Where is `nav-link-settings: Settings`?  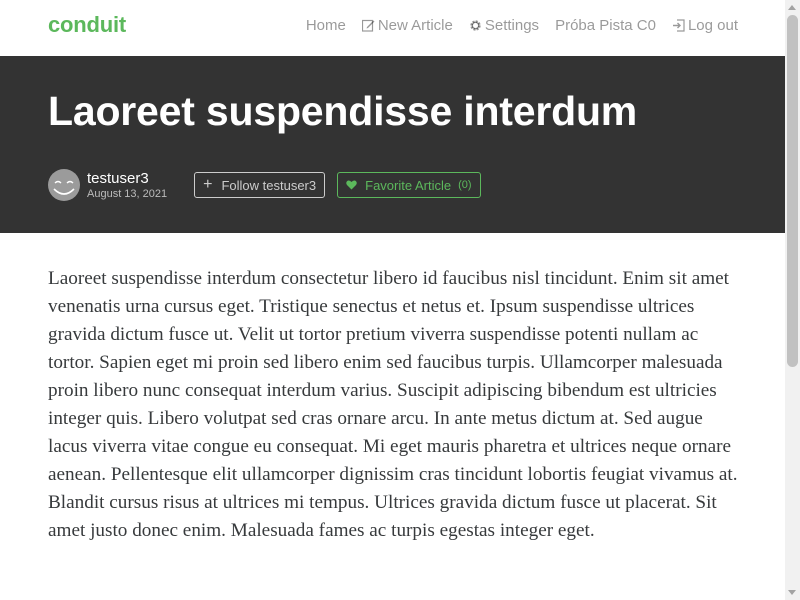 nav-link-settings: Settings is located at coordinates (504, 25).